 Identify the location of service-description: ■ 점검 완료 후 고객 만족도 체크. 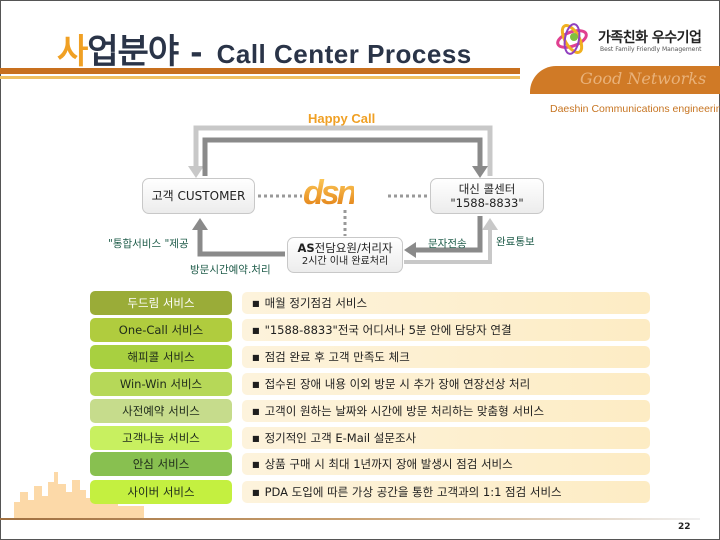
(446, 357).